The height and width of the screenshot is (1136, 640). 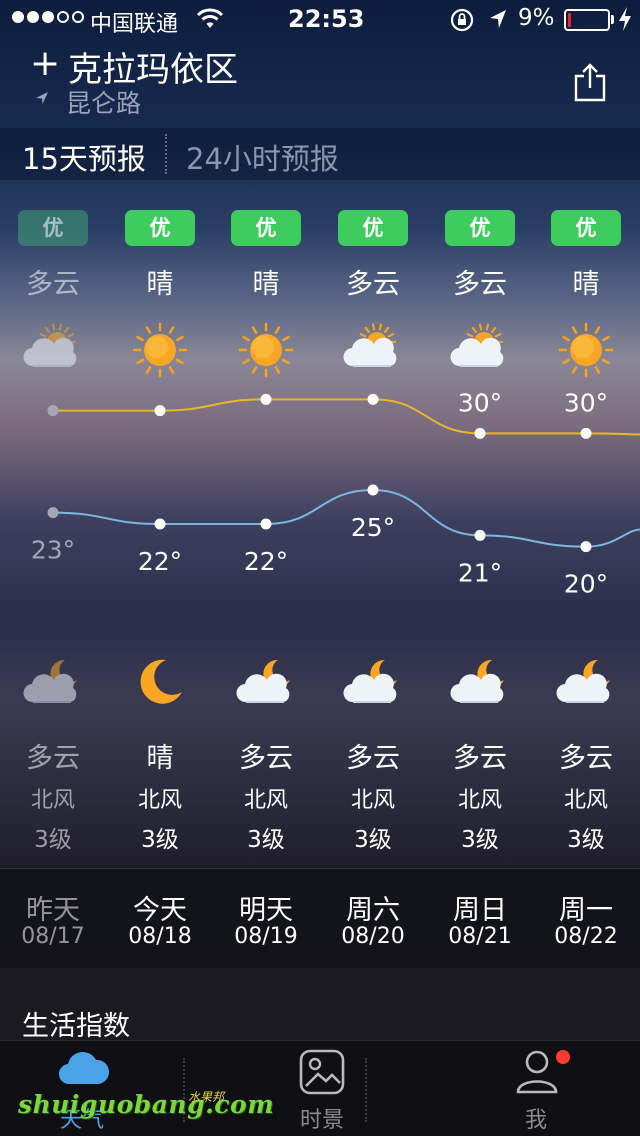 What do you see at coordinates (134, 24) in the screenshot?
I see `carrier-label: 中国联通` at bounding box center [134, 24].